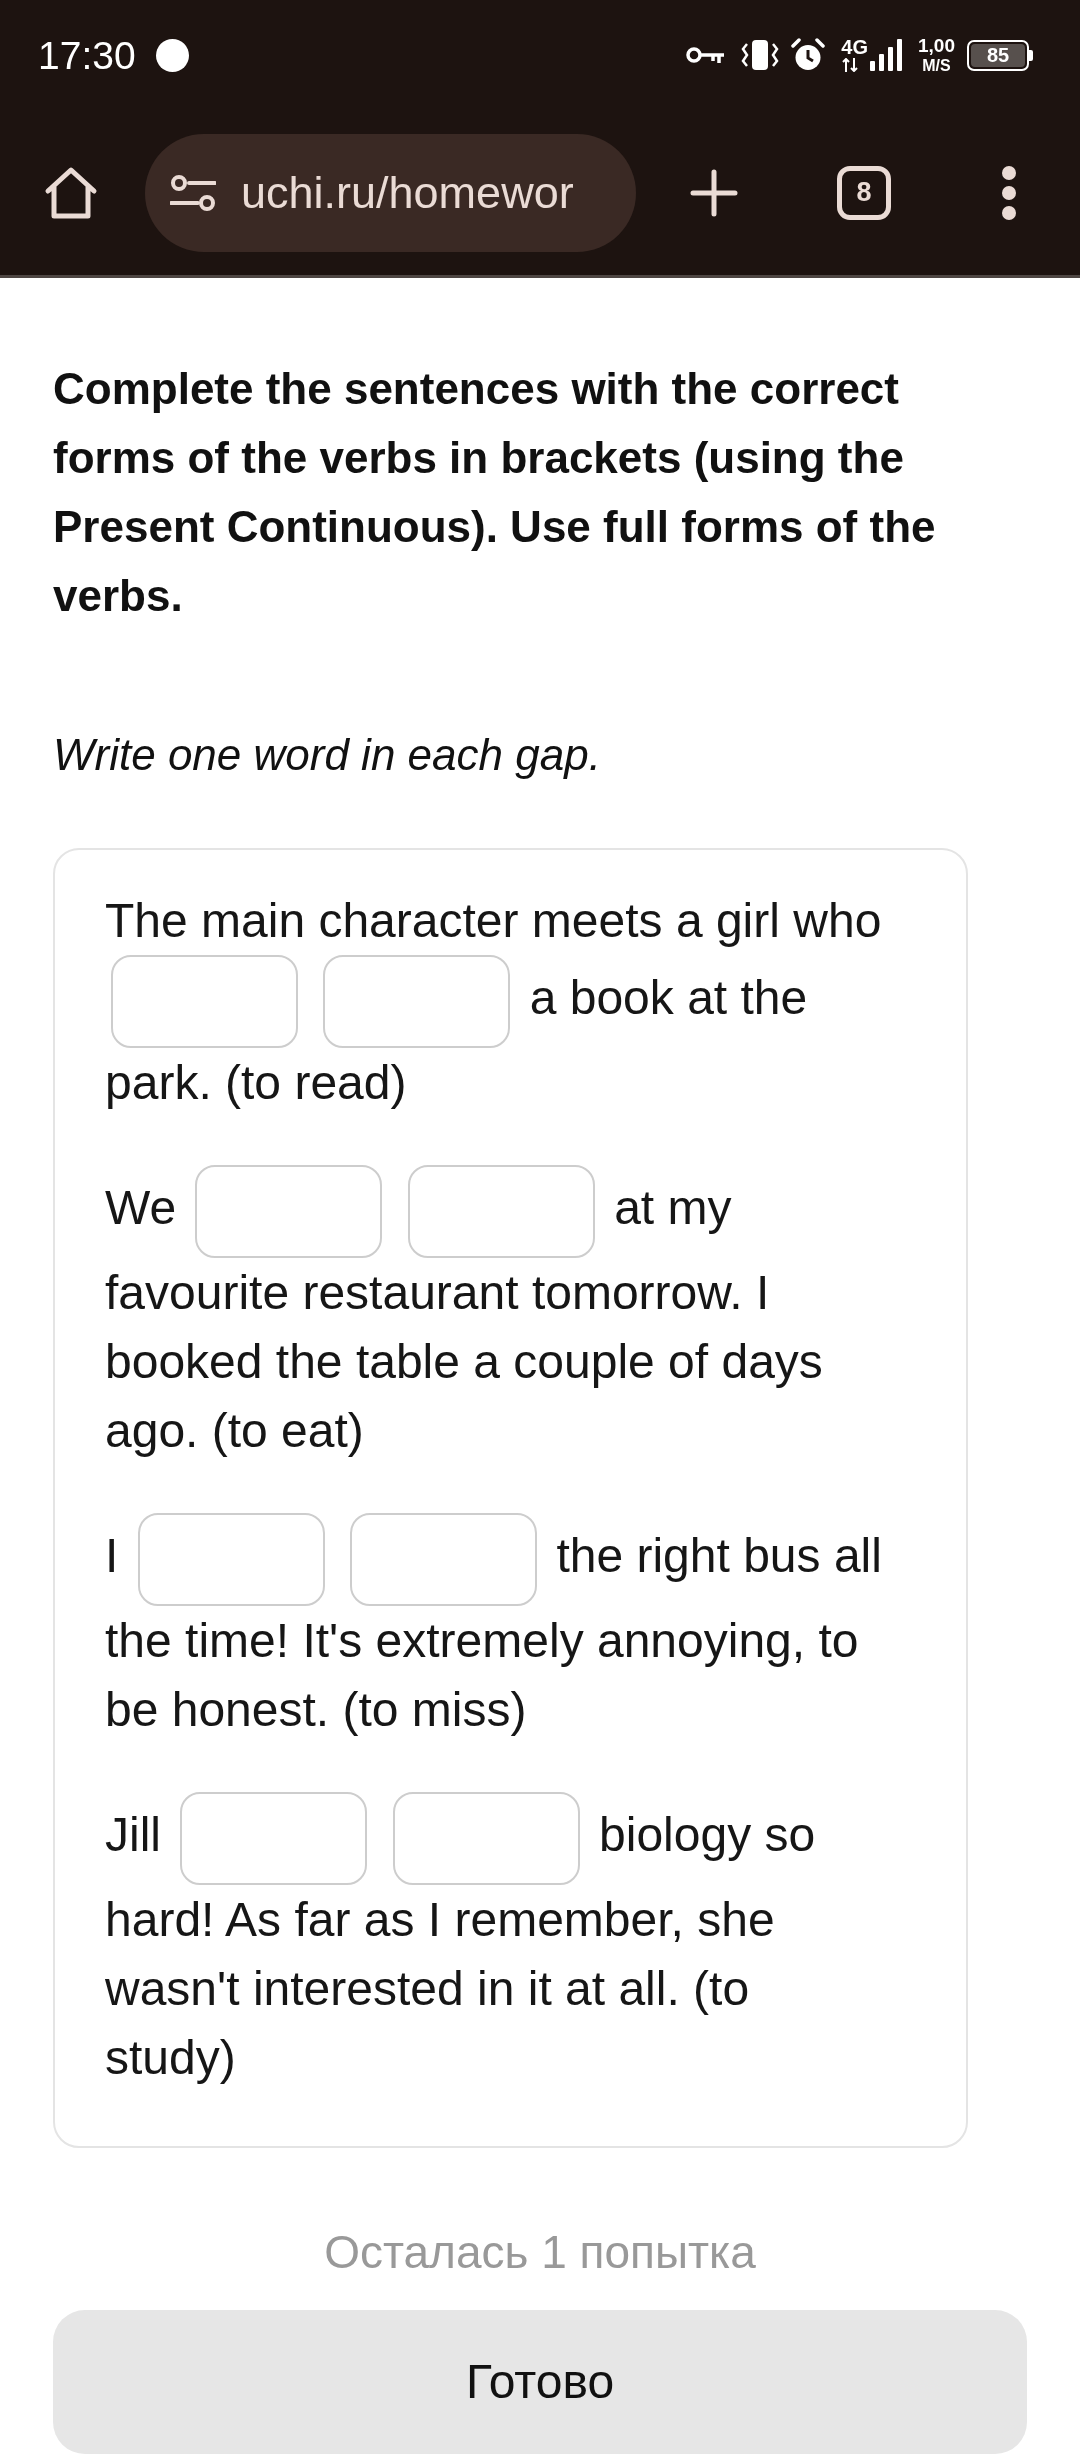  What do you see at coordinates (170, 2057) in the screenshot?
I see `sentence-text: study)` at bounding box center [170, 2057].